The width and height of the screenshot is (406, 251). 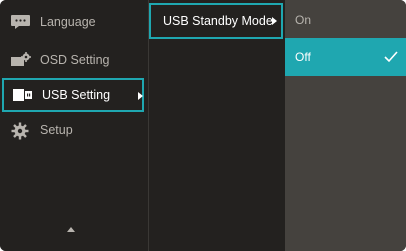 What do you see at coordinates (345, 57) in the screenshot?
I see `option-off: Off` at bounding box center [345, 57].